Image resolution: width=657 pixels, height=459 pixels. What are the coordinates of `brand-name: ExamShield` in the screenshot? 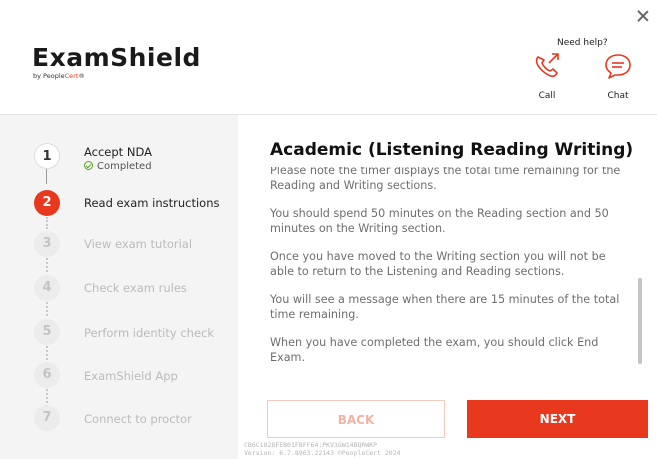 It's located at (116, 57).